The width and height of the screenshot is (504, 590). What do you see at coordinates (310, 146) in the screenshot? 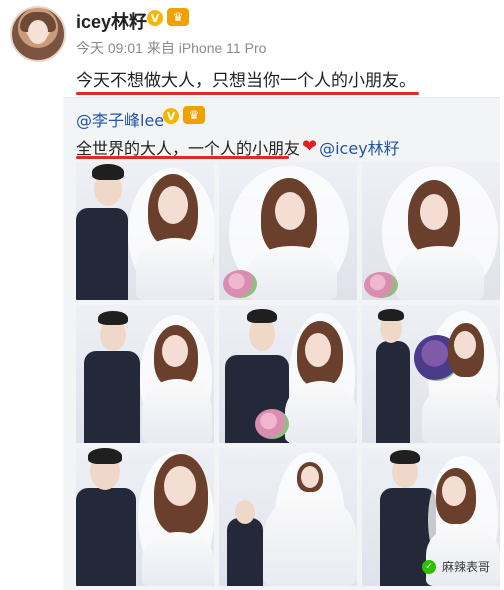
I see `heart-icon: ❤` at bounding box center [310, 146].